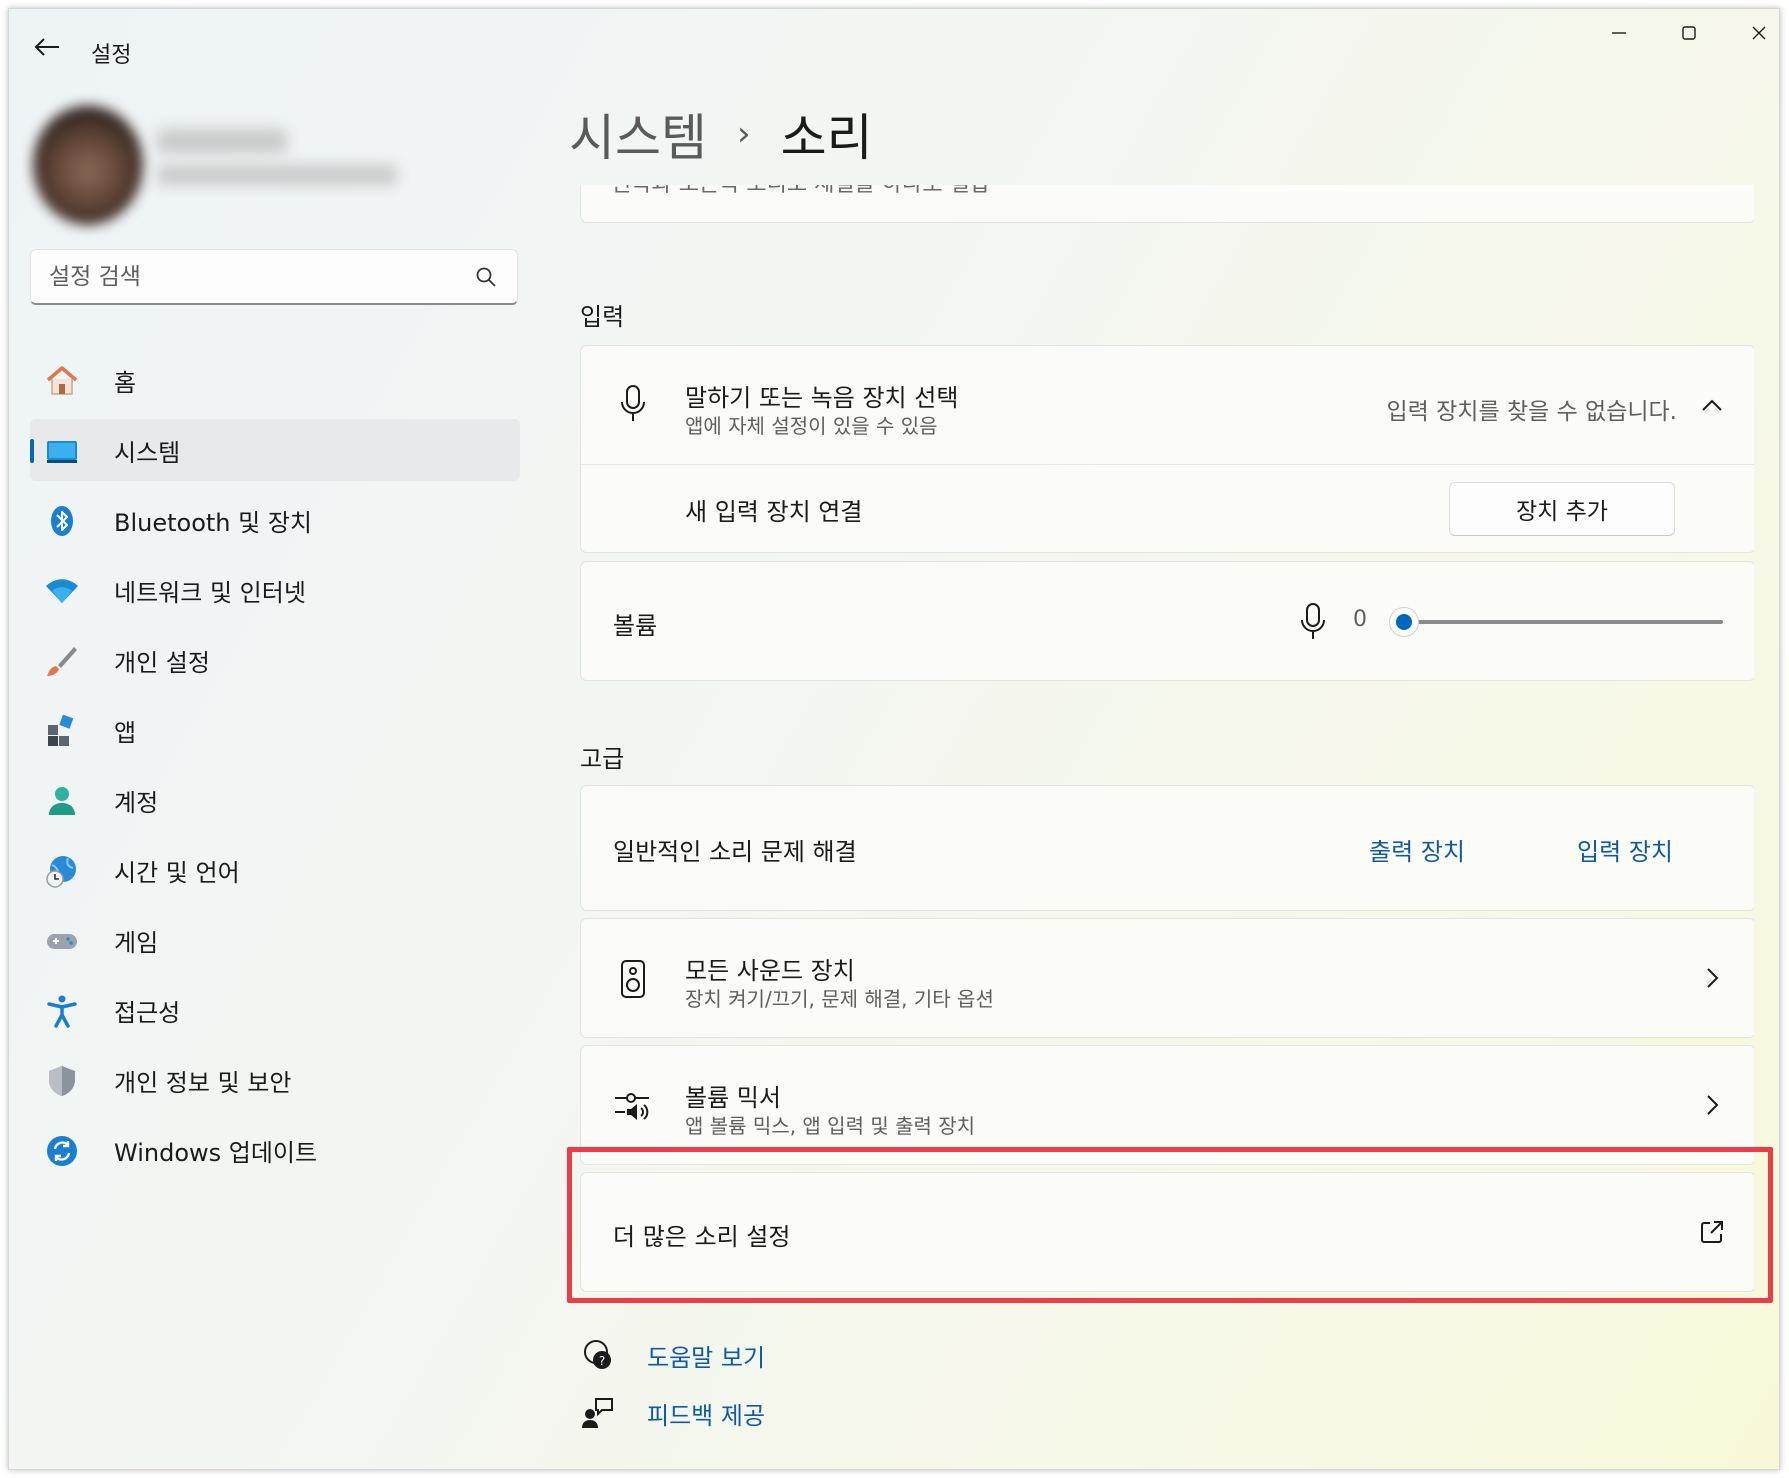  I want to click on troubleshoot-card: 일반적인 소리 문제 해결 출력 장치 입력 장치, so click(1167, 848).